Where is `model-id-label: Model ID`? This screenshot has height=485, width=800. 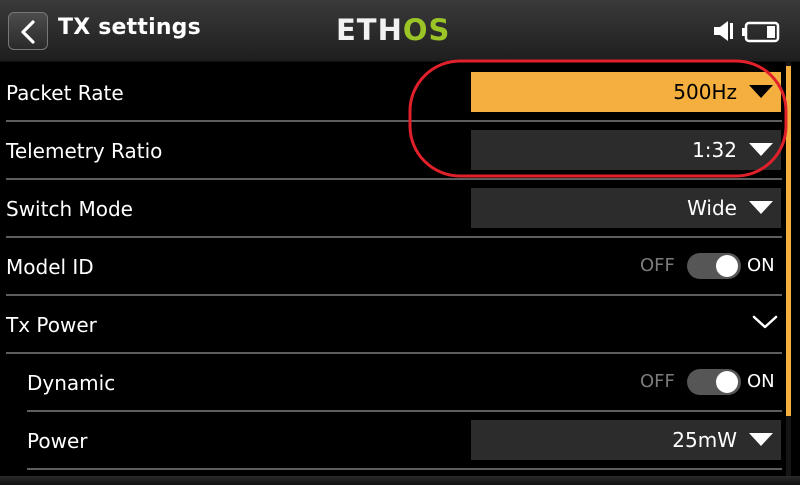 model-id-label: Model ID is located at coordinates (50, 267).